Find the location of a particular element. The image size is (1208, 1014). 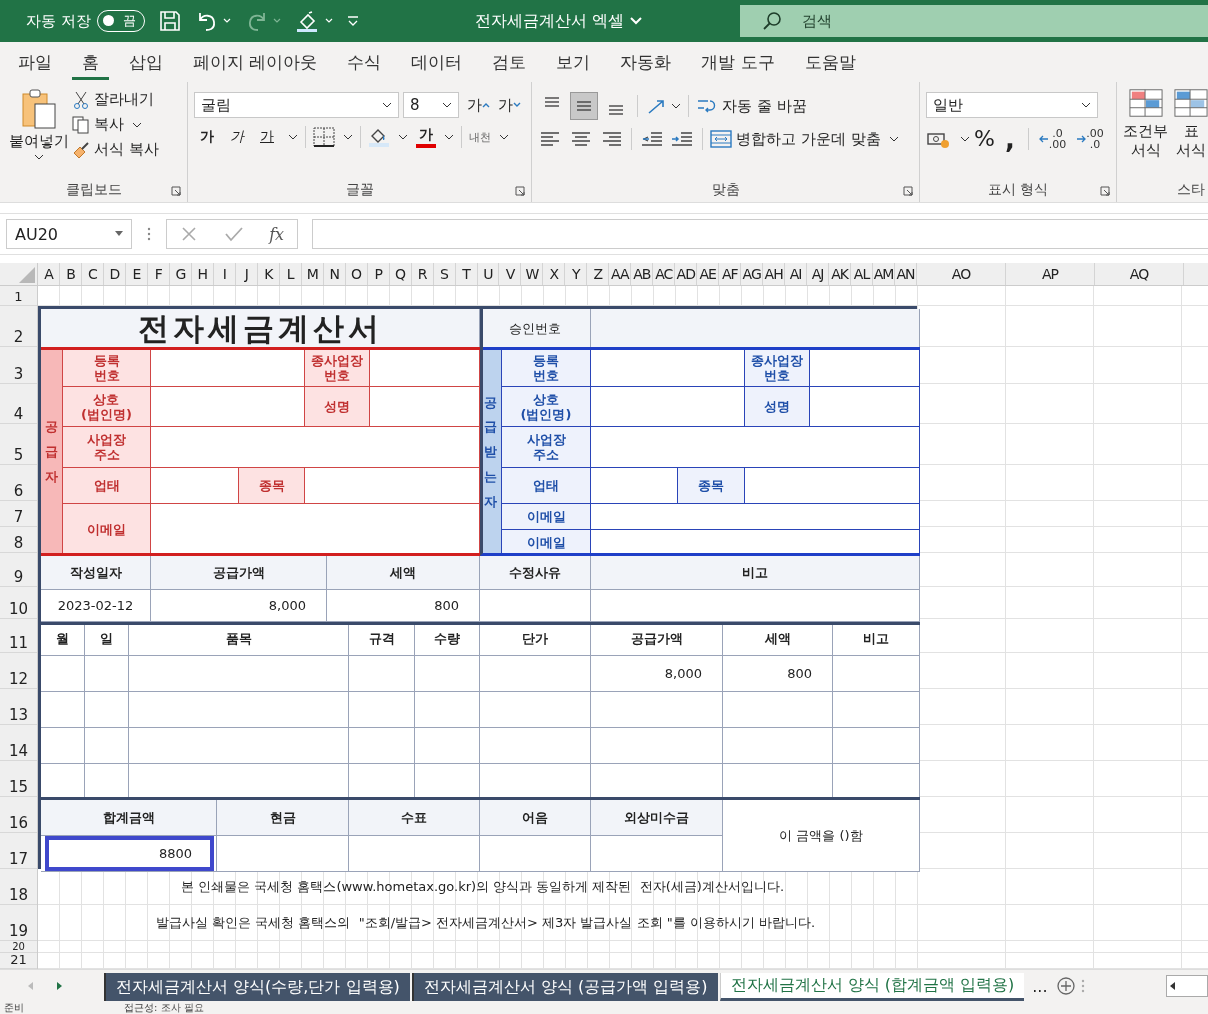

column-header: AI is located at coordinates (796, 274).